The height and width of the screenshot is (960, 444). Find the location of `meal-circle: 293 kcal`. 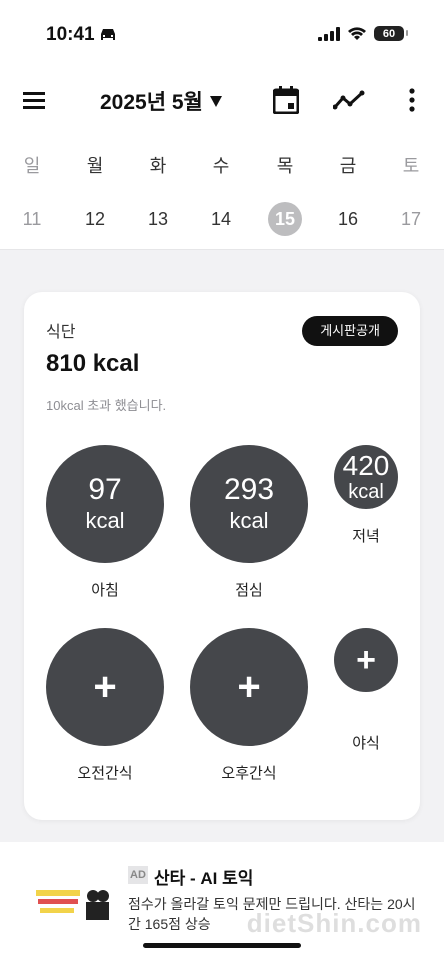

meal-circle: 293 kcal is located at coordinates (249, 504).